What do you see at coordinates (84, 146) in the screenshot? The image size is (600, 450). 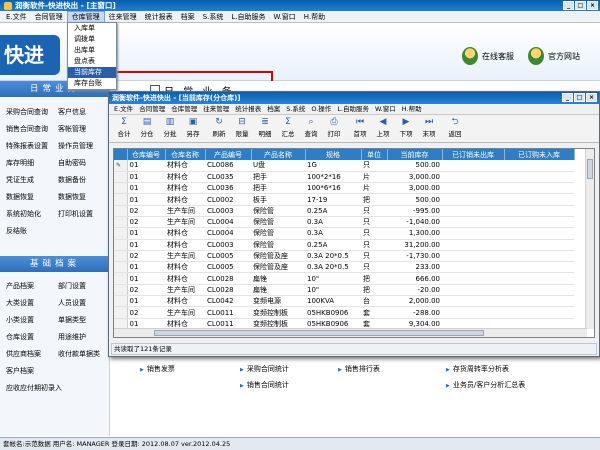 I see `nav-operator-management: 操作员管理` at bounding box center [84, 146].